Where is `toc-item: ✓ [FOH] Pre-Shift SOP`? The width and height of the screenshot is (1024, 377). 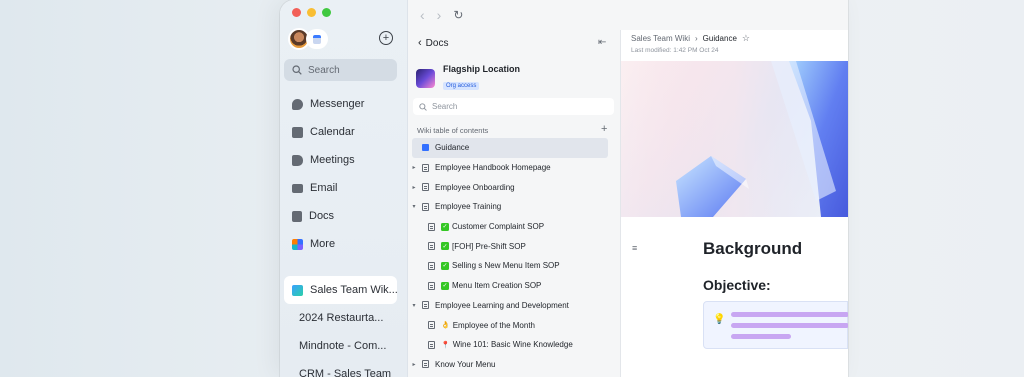
toc-item: ✓ [FOH] Pre-Shift SOP is located at coordinates (514, 246).